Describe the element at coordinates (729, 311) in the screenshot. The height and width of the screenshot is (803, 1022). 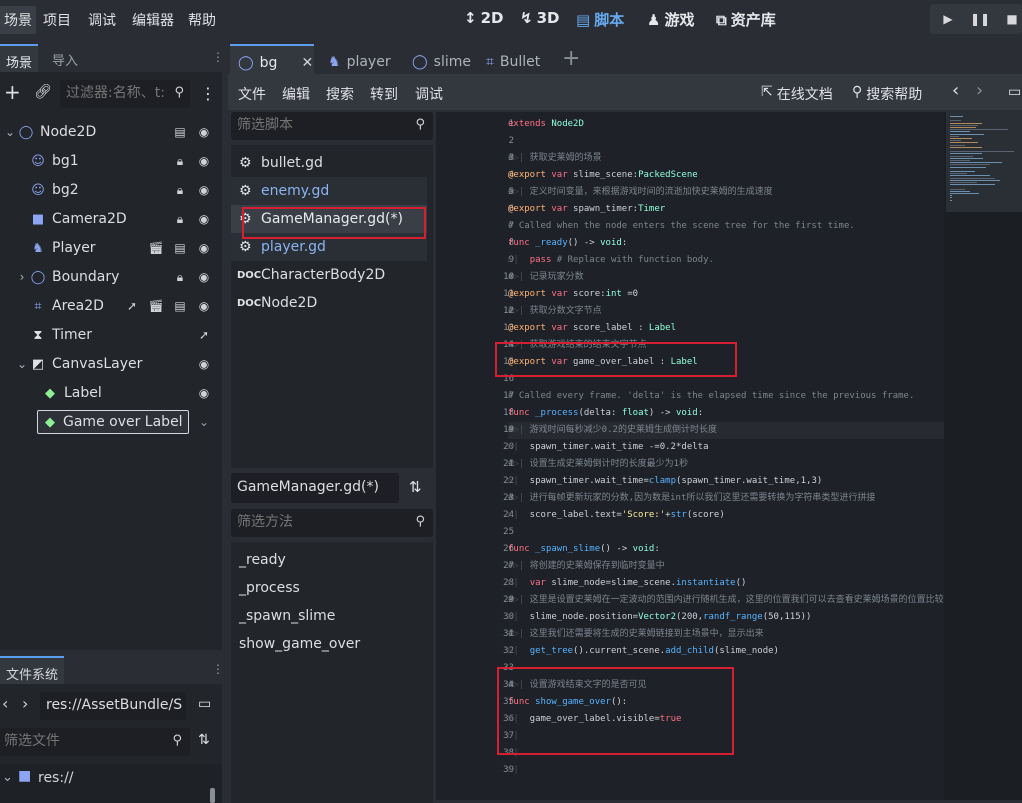
I see `code-line: 12 #▷| 获取分数文字节点` at that location.